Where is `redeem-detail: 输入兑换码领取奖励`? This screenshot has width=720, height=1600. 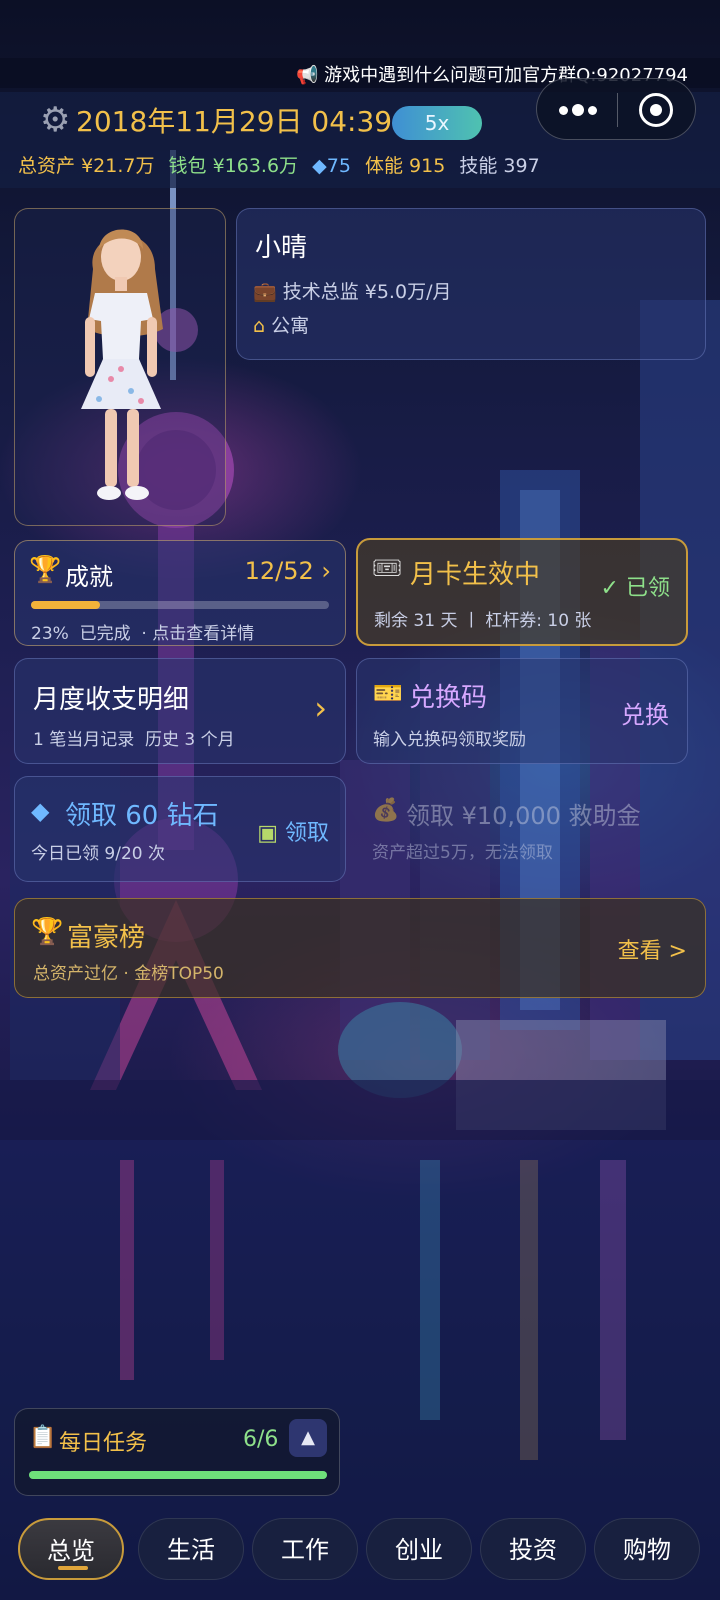 redeem-detail: 输入兑换码领取奖励 is located at coordinates (449, 740).